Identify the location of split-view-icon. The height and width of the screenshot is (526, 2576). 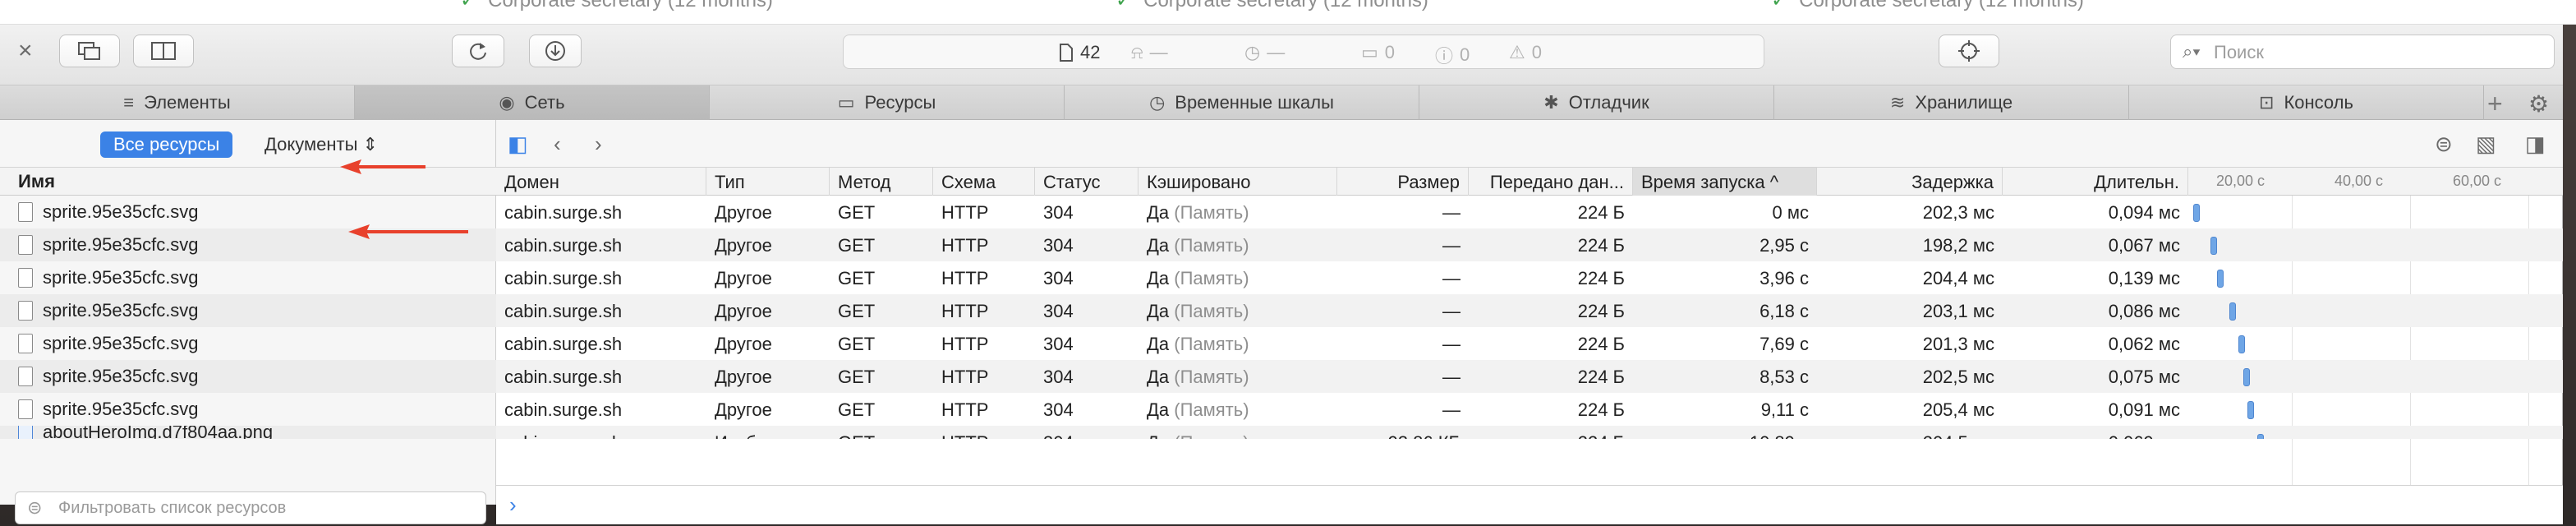
(164, 51).